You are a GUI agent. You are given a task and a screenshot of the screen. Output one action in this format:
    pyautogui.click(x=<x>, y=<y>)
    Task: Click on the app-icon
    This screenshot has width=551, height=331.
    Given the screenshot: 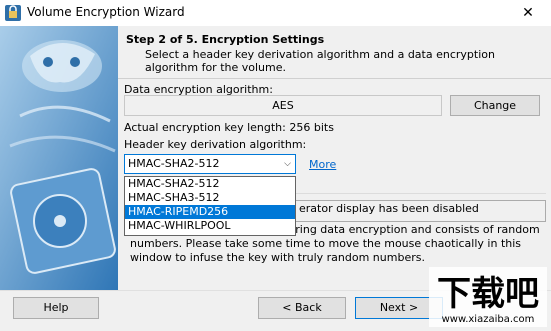 What is the action you would take?
    pyautogui.click(x=13, y=13)
    